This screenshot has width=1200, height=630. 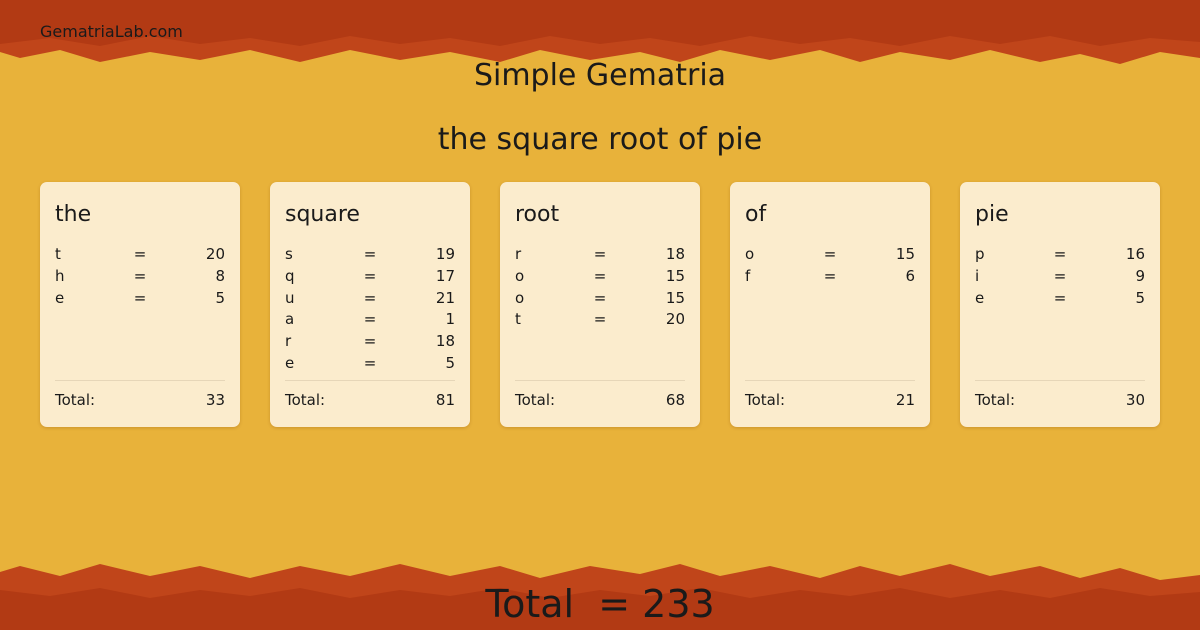 What do you see at coordinates (1135, 254) in the screenshot?
I see `letter-value: 16` at bounding box center [1135, 254].